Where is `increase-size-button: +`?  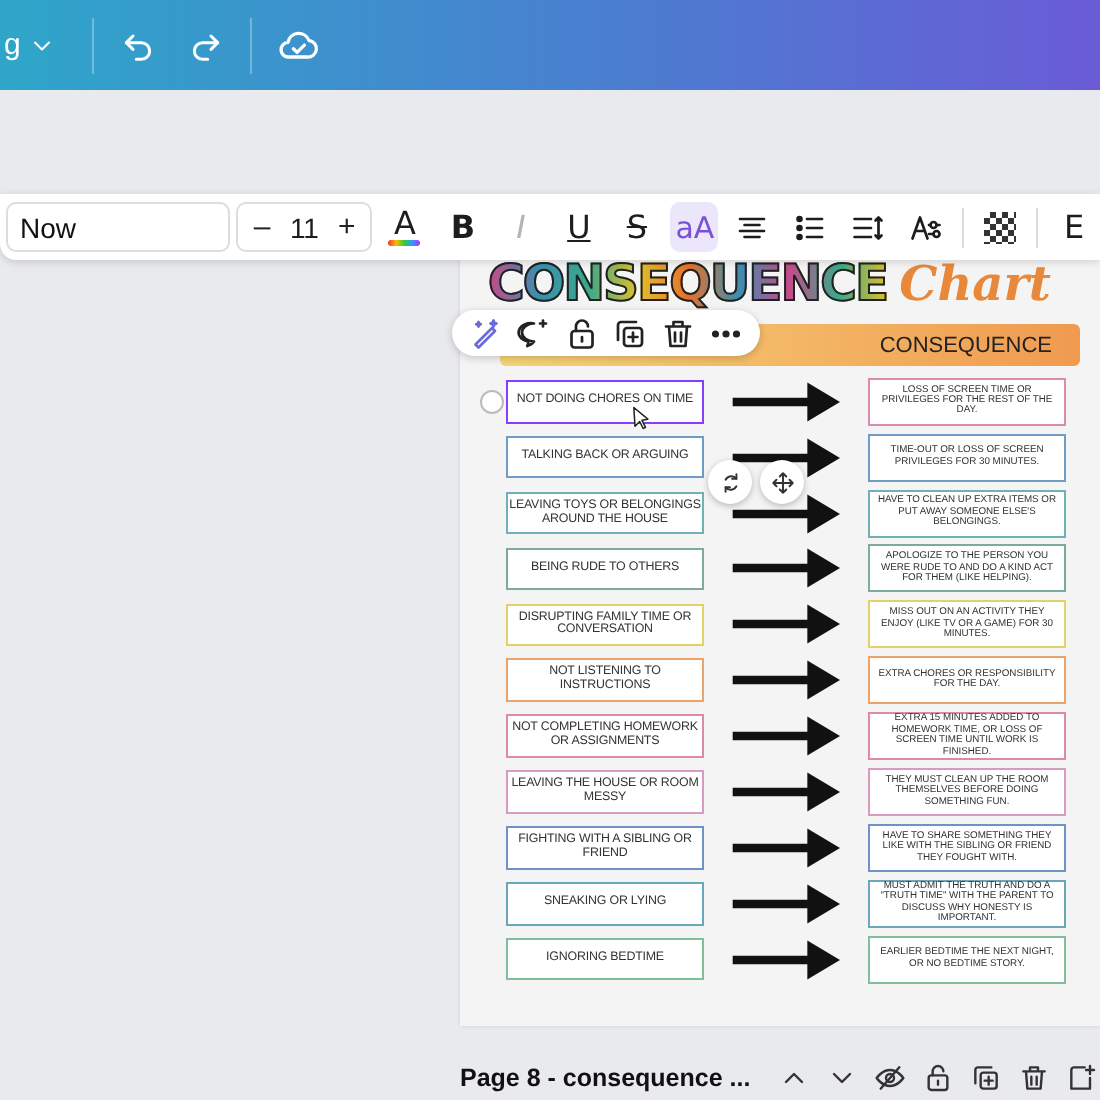 increase-size-button: + is located at coordinates (346, 227).